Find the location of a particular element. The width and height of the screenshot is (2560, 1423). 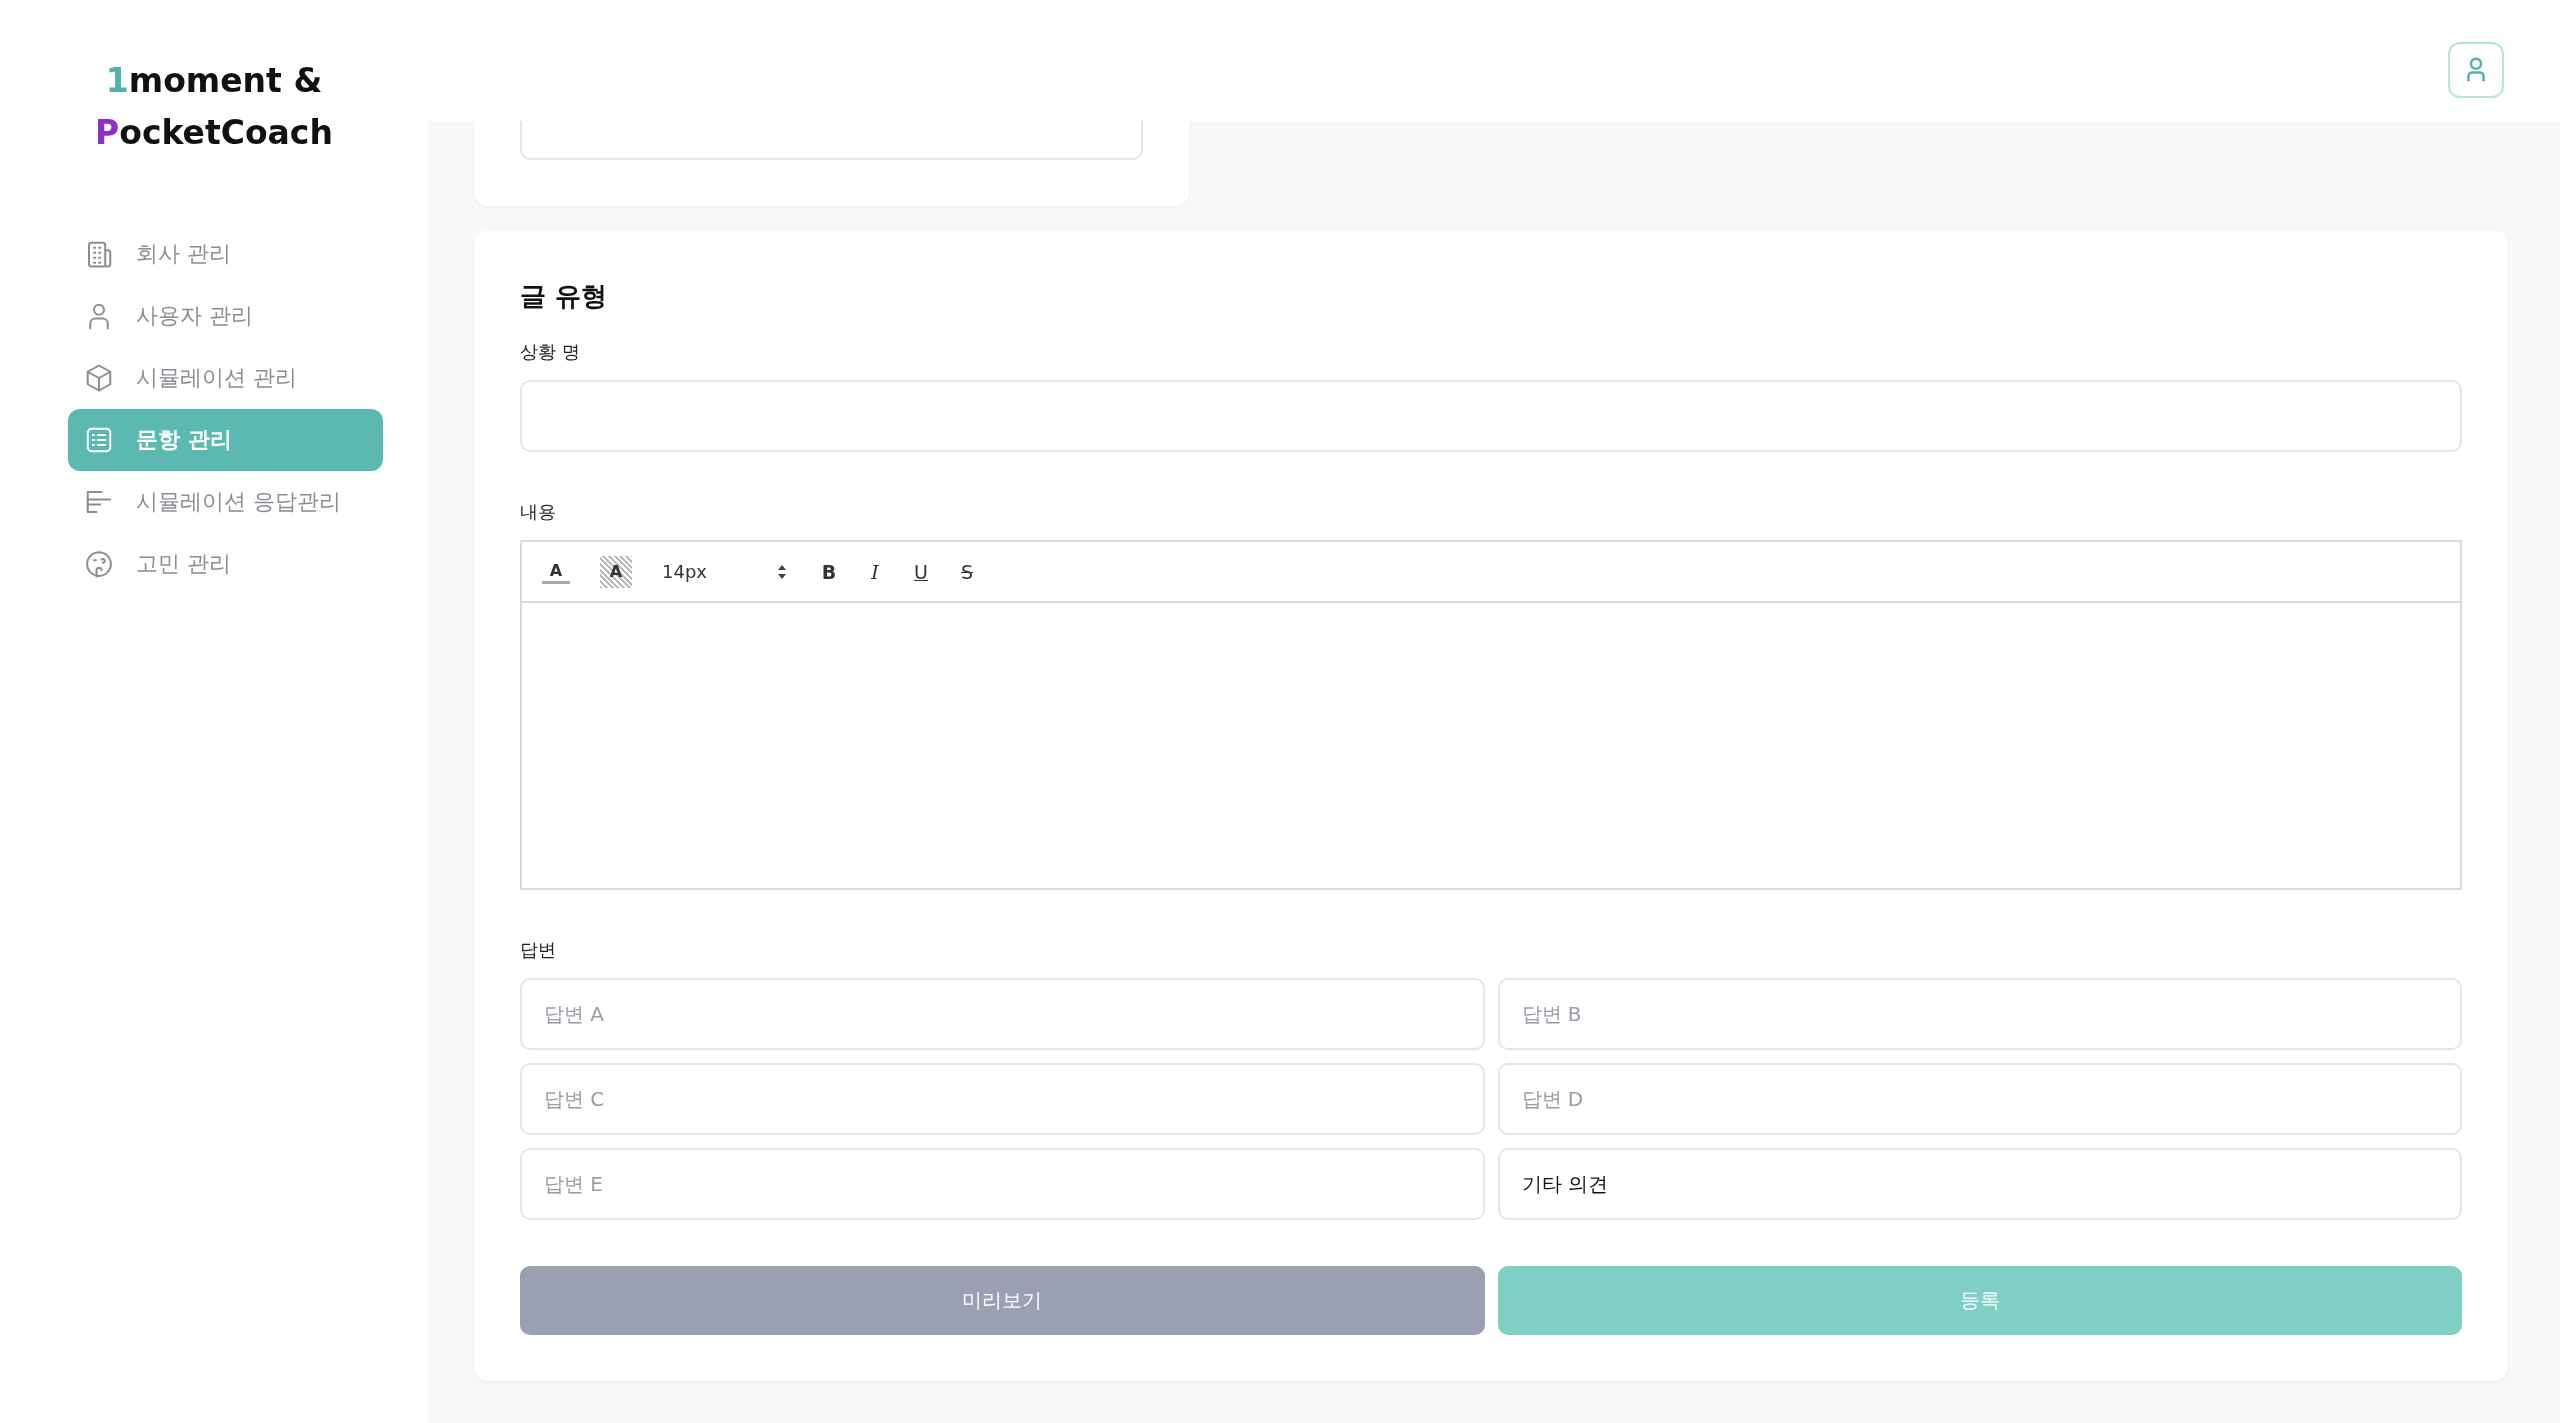

answer-field: 답변 C is located at coordinates (1002, 1099).